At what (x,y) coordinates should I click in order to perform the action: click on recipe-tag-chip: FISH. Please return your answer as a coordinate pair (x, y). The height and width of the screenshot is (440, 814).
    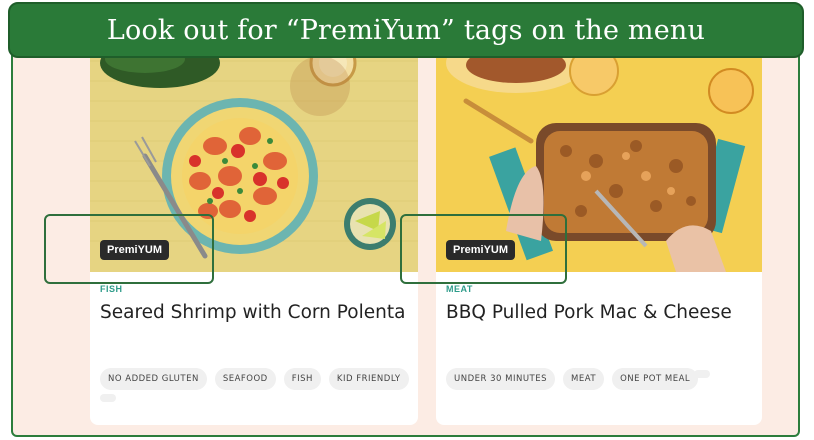
    Looking at the image, I should click on (302, 379).